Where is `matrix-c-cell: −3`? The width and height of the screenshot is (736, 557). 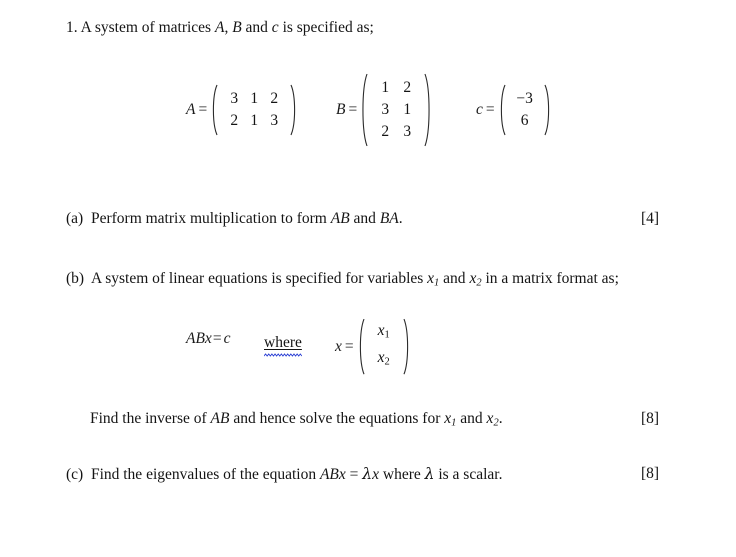
matrix-c-cell: −3 is located at coordinates (524, 98).